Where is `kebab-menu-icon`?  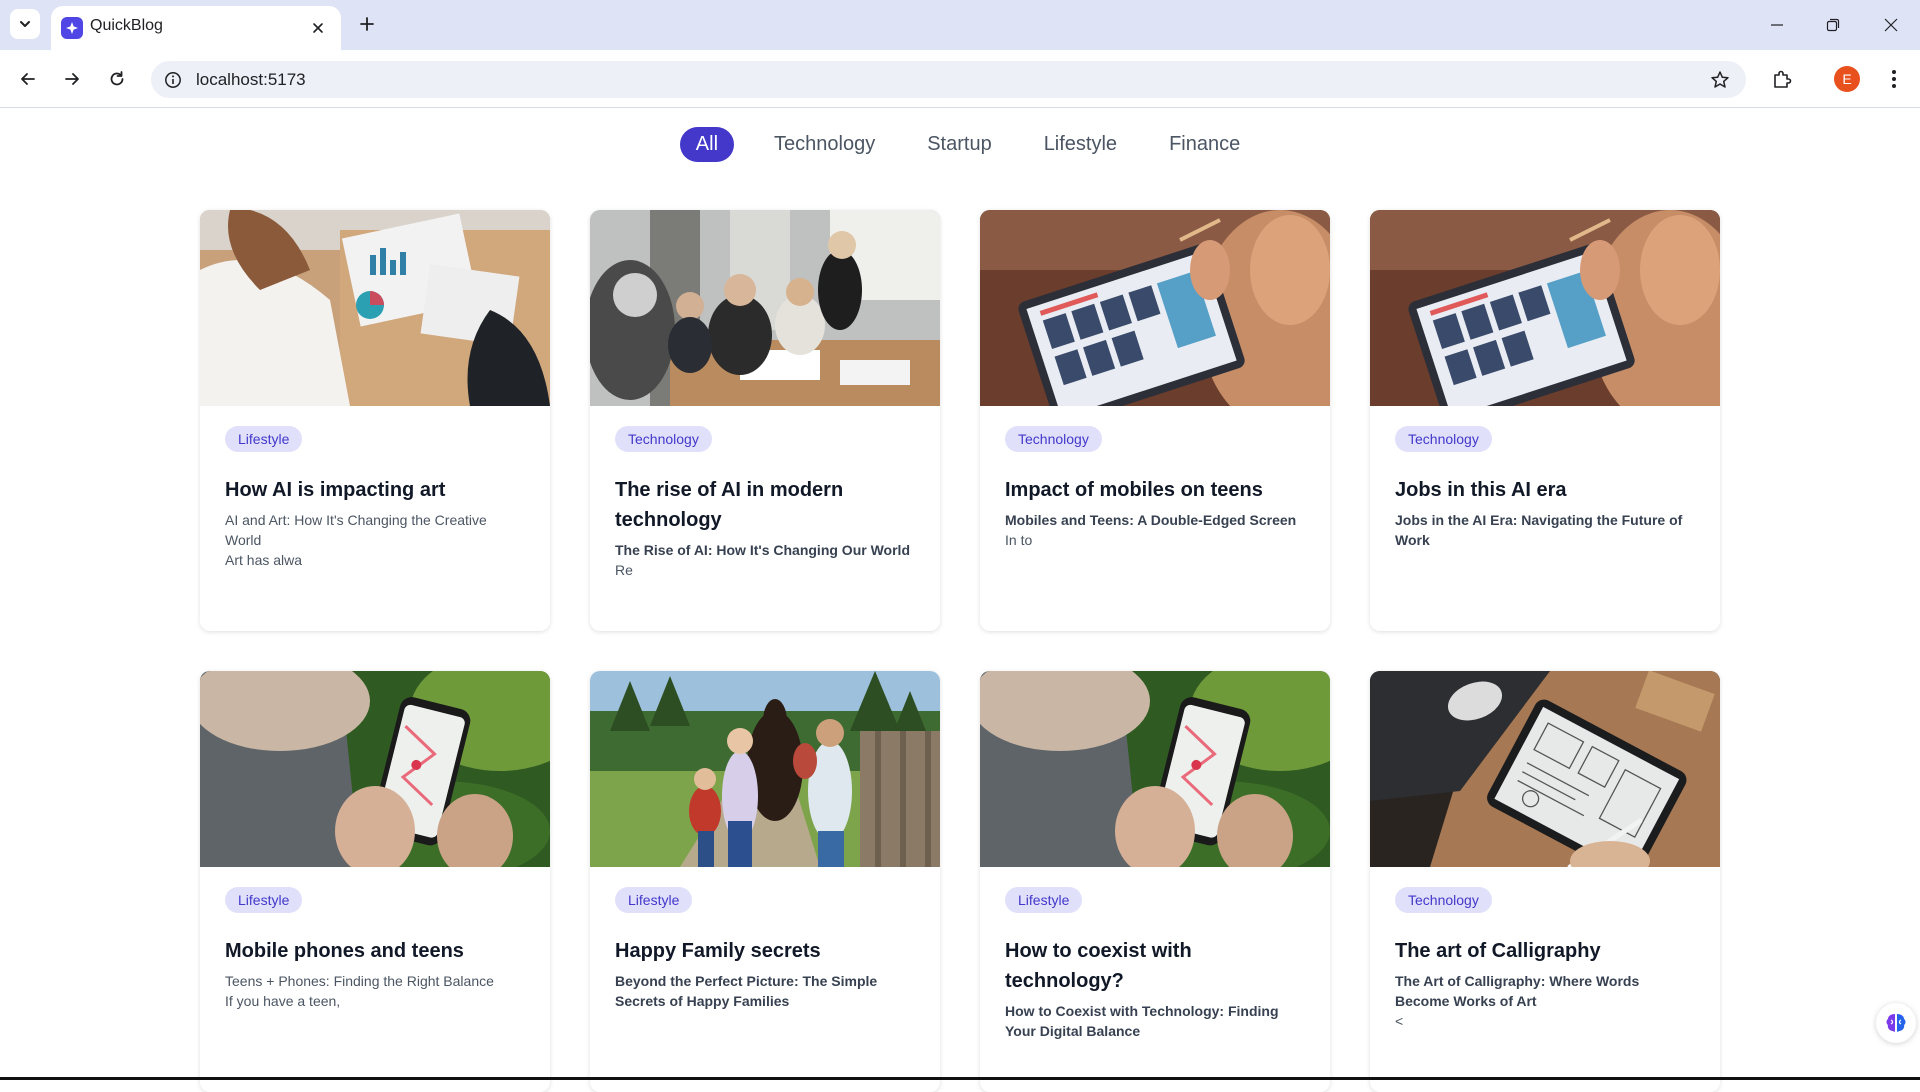 kebab-menu-icon is located at coordinates (1894, 79).